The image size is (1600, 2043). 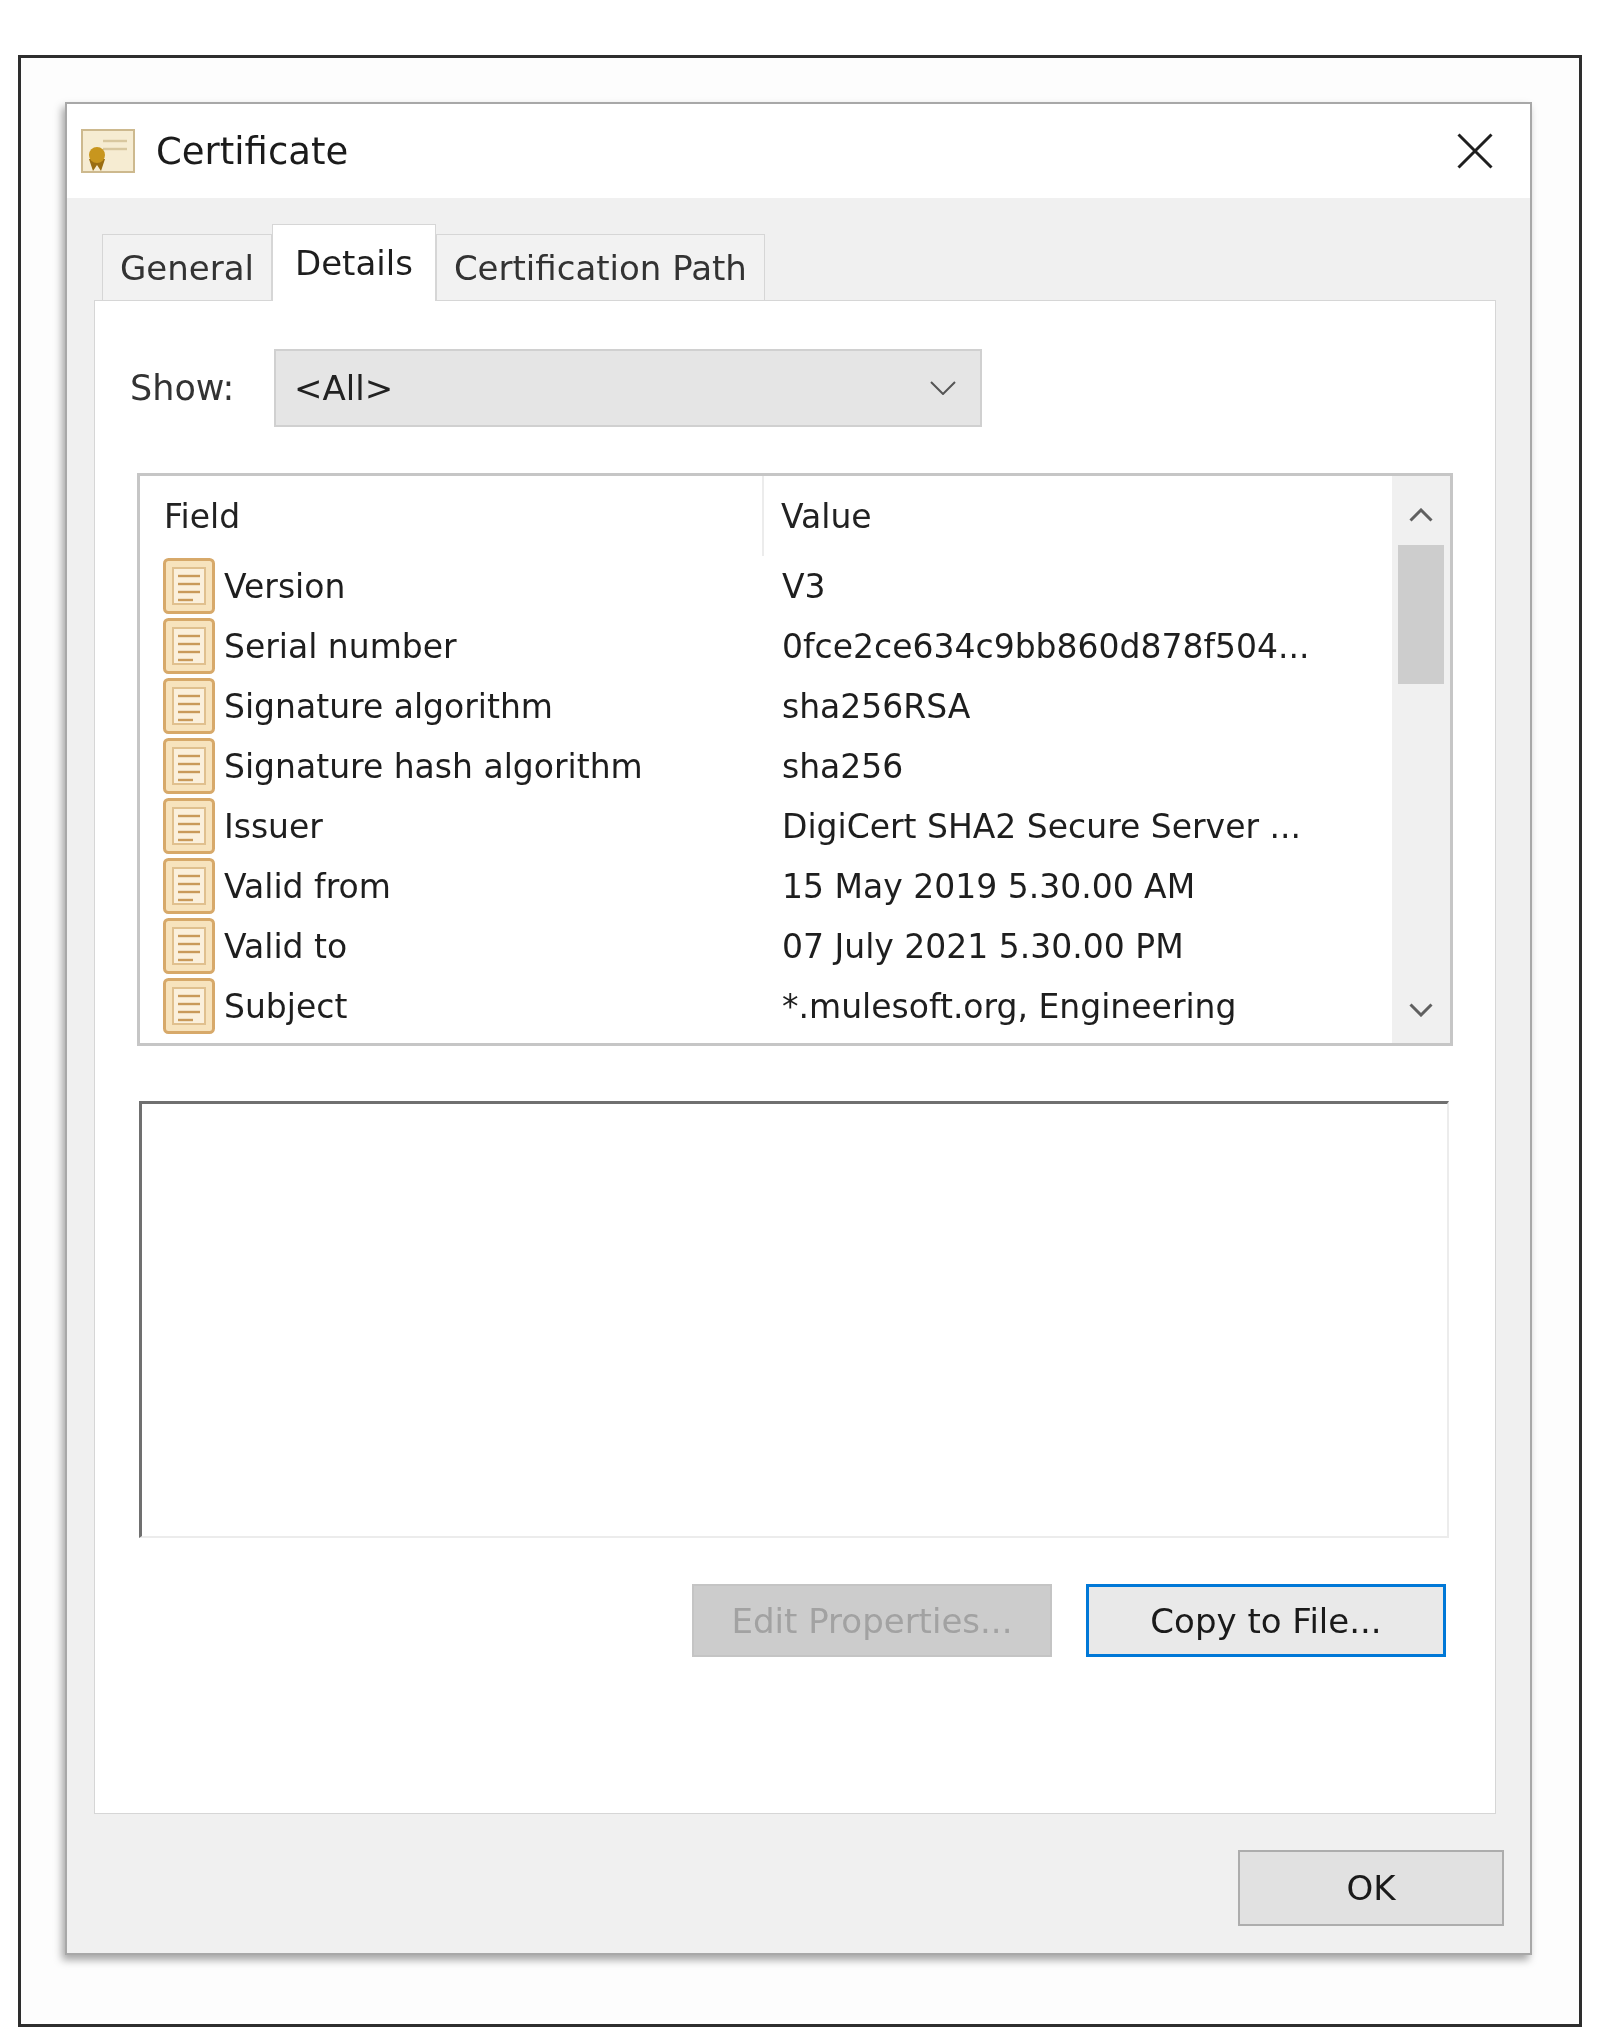 What do you see at coordinates (943, 388) in the screenshot?
I see `chevron-down-icon` at bounding box center [943, 388].